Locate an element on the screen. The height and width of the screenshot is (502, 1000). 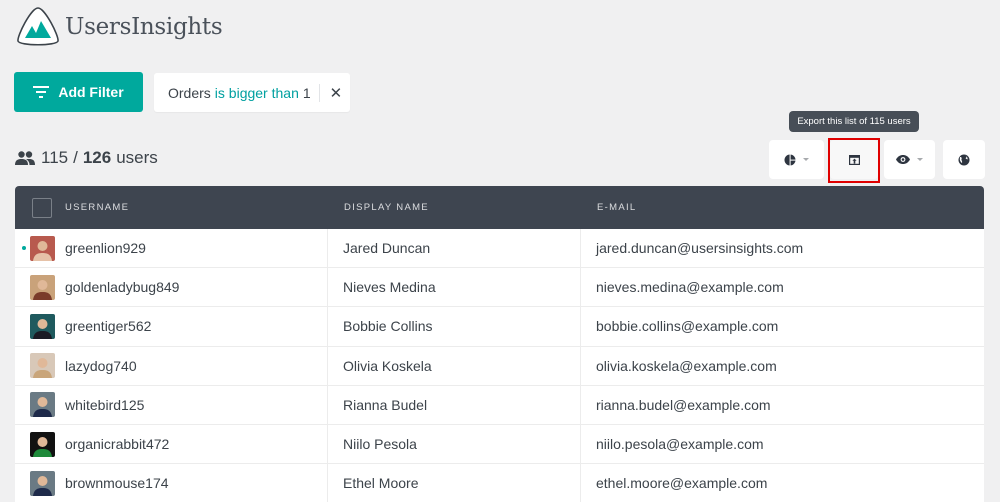
filter-divider is located at coordinates (319, 92).